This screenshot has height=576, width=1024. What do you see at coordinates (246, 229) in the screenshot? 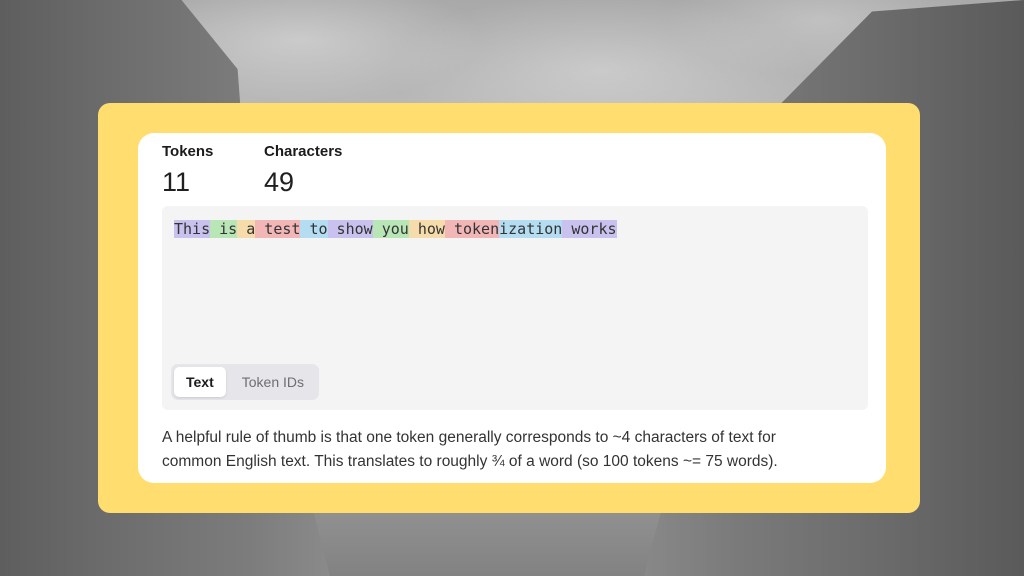
I see `token-chip: a` at bounding box center [246, 229].